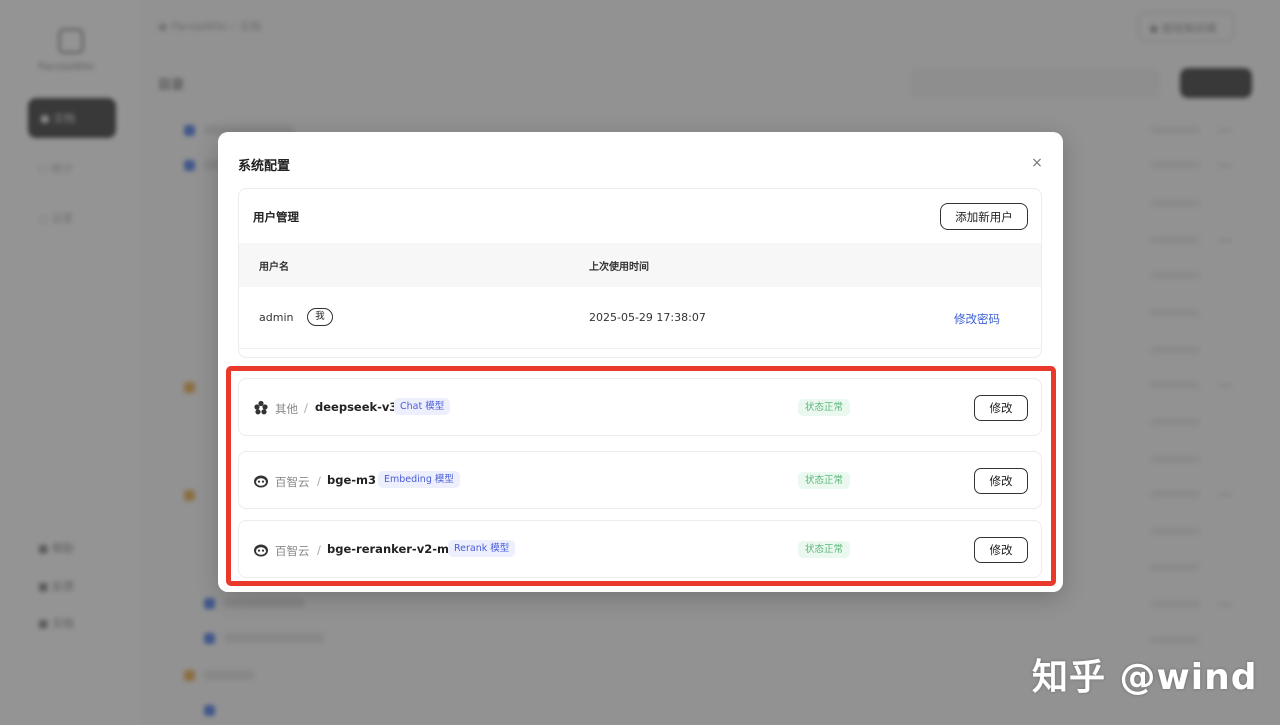  I want to click on last-used-time: 2025-05-29 17:38:07, so click(647, 317).